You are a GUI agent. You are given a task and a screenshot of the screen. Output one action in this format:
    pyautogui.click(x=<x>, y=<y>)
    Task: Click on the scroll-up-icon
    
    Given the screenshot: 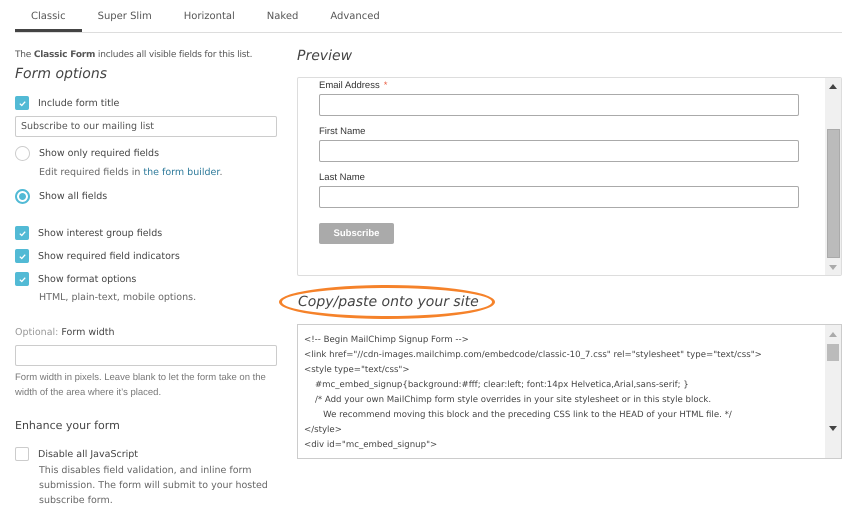 What is the action you would take?
    pyautogui.click(x=833, y=86)
    